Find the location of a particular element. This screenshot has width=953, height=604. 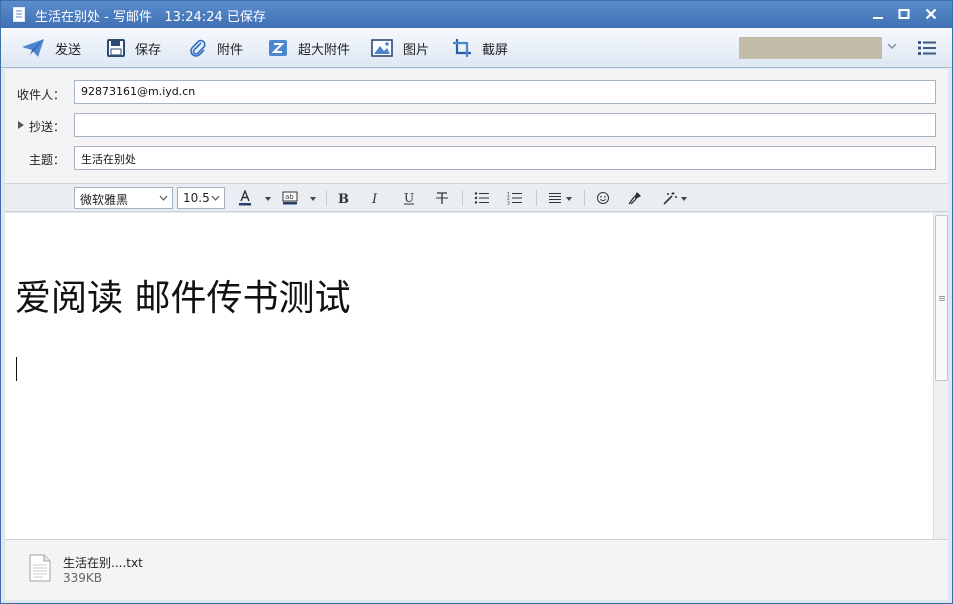

highlight-color-icon: ab is located at coordinates (290, 198).